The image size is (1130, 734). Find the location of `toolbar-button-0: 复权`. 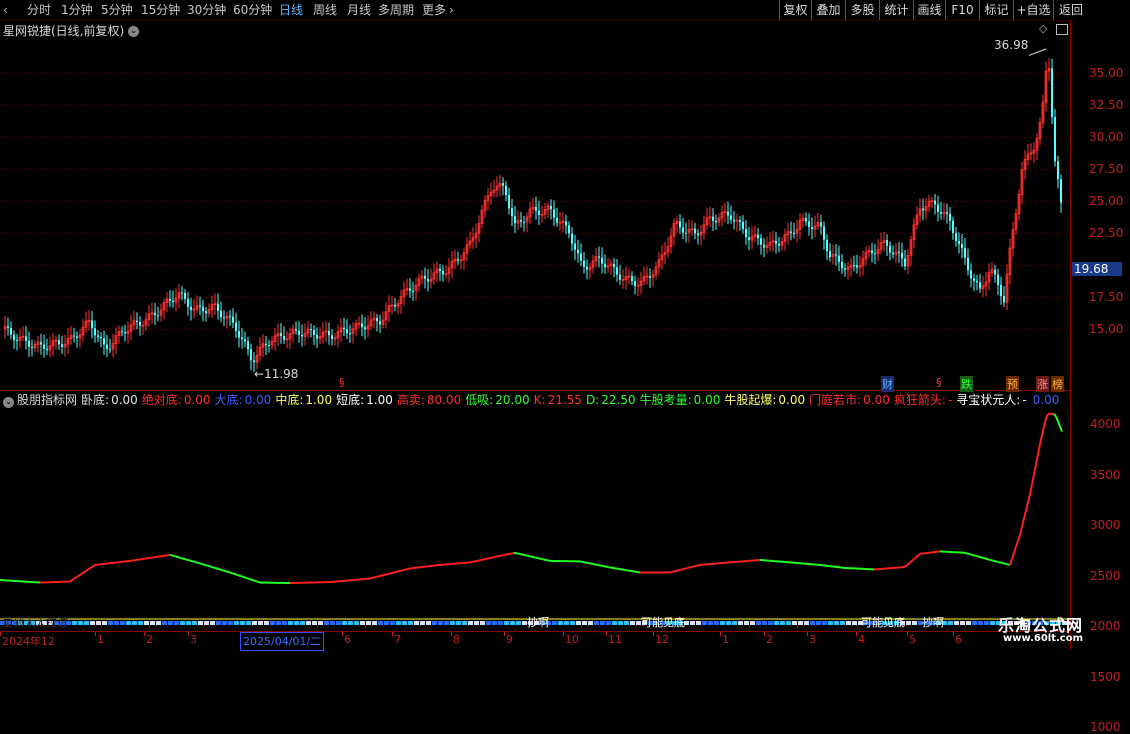

toolbar-button-0: 复权 is located at coordinates (795, 10).